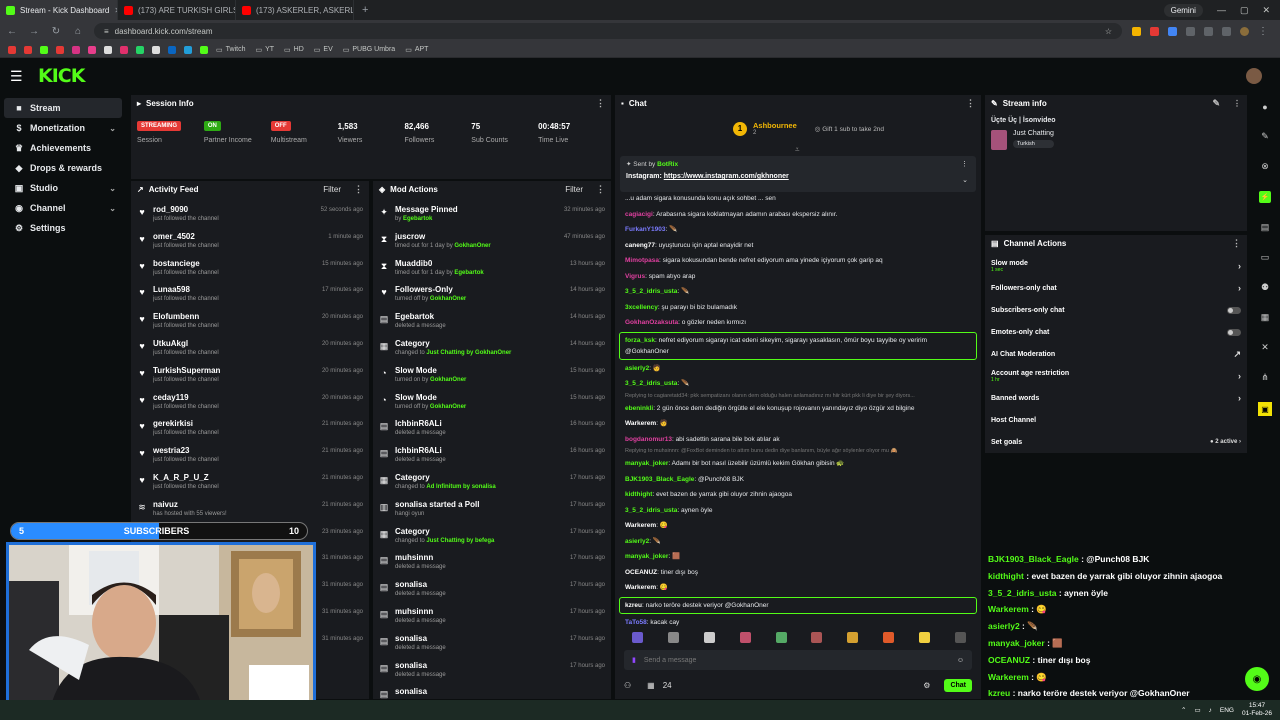 Image resolution: width=1280 pixels, height=720 pixels. Describe the element at coordinates (646, 463) in the screenshot. I see `chat-username: manyak_joker` at that location.